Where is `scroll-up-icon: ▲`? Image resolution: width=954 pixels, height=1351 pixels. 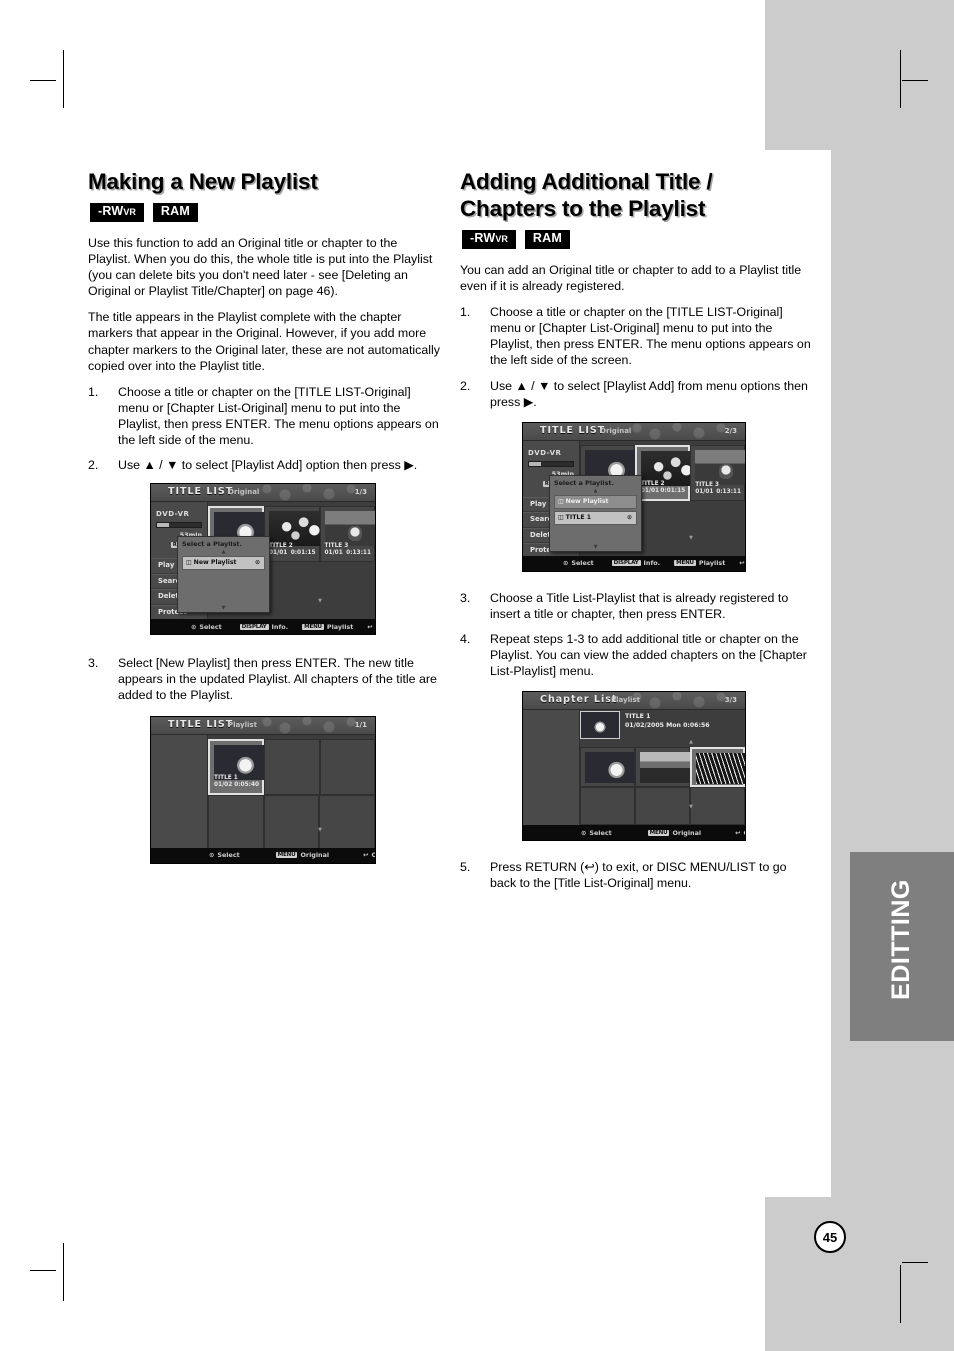
scroll-up-icon: ▲ is located at coordinates (691, 742).